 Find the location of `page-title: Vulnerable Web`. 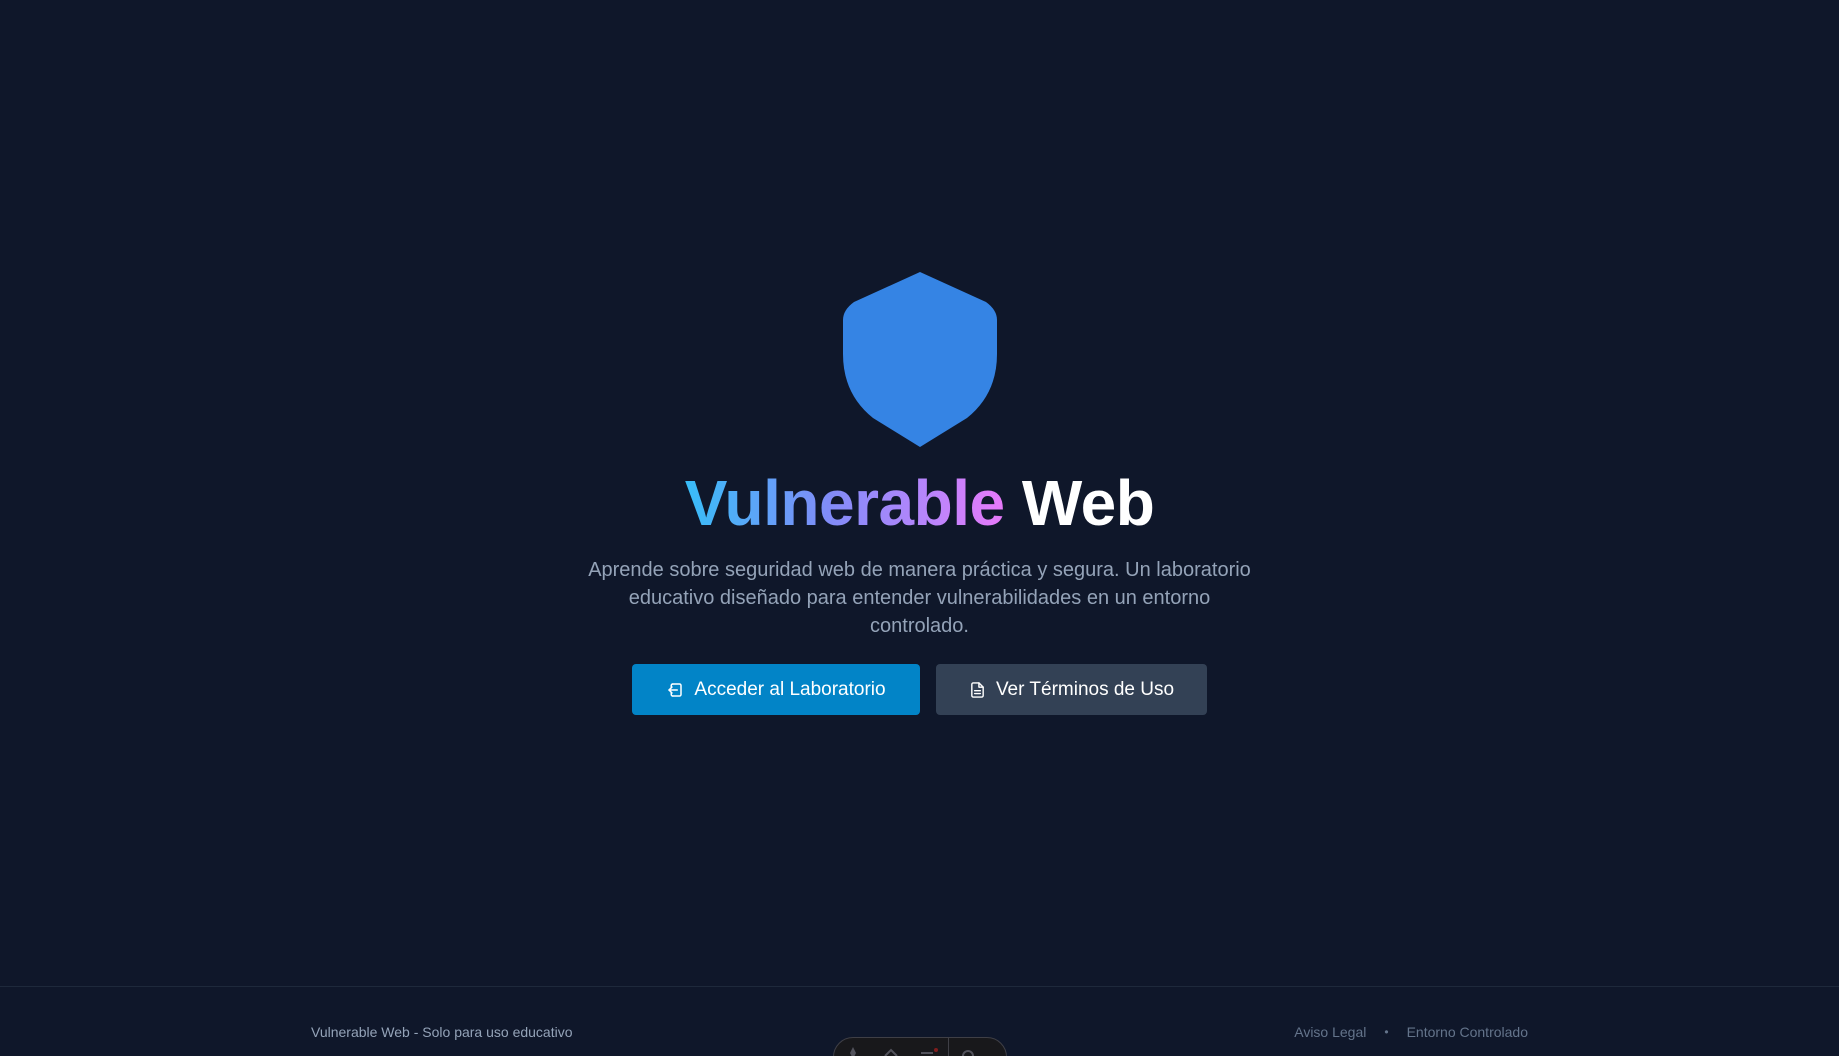

page-title: Vulnerable Web is located at coordinates (919, 503).